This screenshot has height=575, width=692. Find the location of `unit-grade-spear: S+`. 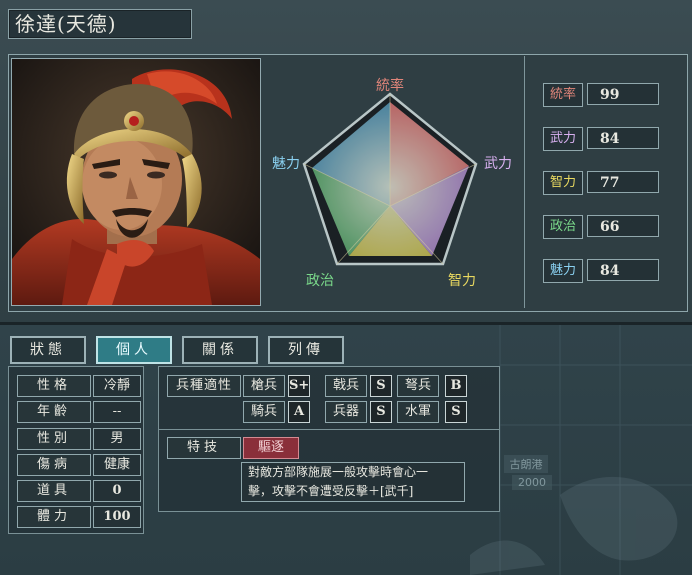

unit-grade-spear: S+ is located at coordinates (299, 386).